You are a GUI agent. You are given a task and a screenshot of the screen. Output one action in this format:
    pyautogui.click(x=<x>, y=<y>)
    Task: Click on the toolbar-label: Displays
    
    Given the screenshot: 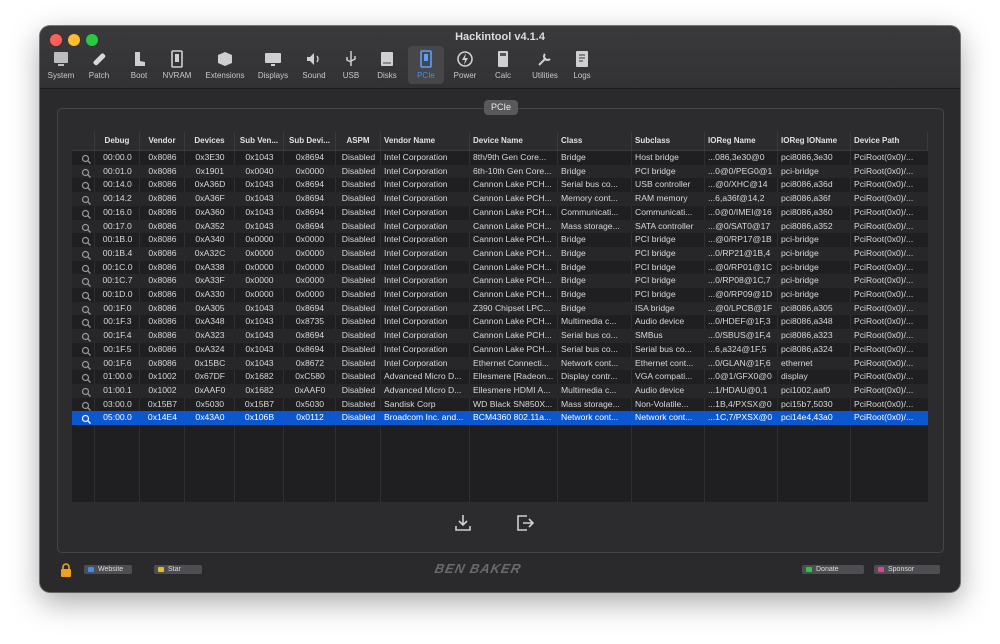 What is the action you would take?
    pyautogui.click(x=273, y=75)
    